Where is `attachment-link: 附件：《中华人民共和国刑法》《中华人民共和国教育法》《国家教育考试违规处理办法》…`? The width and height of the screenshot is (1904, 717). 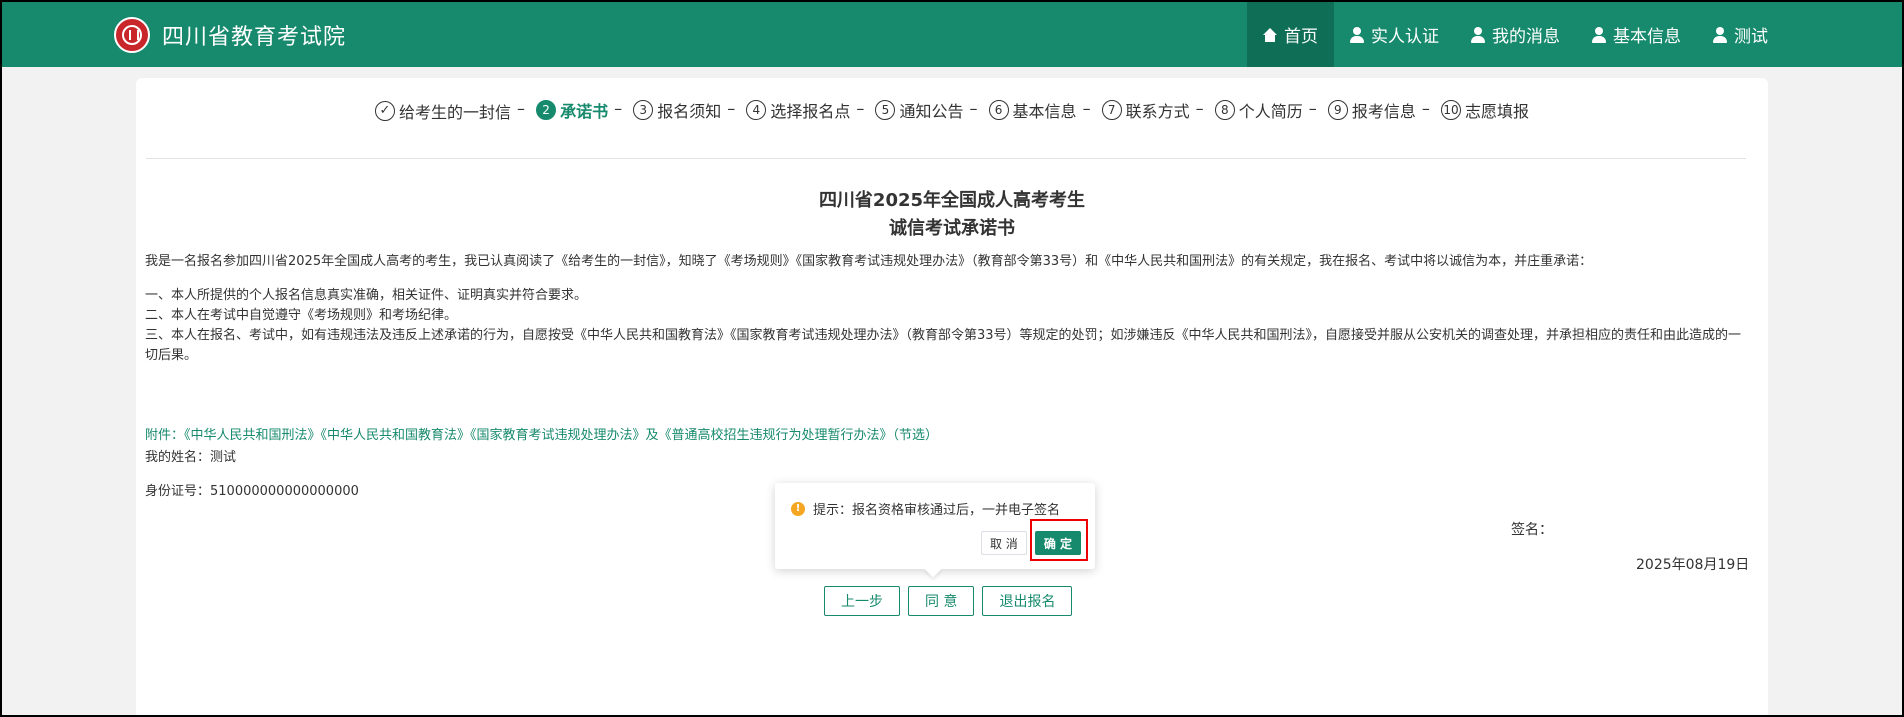
attachment-link: 附件：《中华人民共和国刑法》《中华人民共和国教育法》《国家教育考试违规处理办法》… is located at coordinates (945, 436).